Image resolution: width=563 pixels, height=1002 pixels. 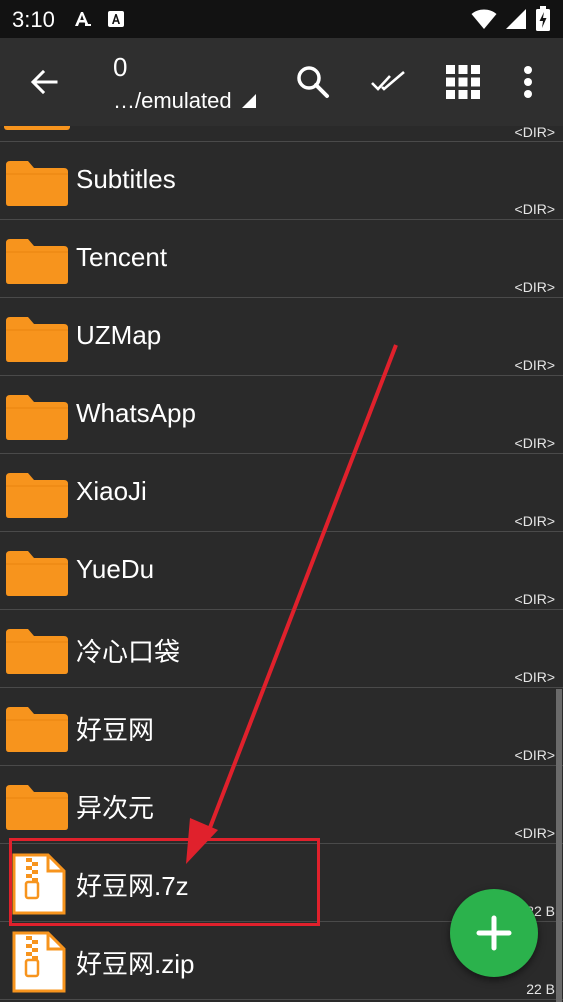 I want to click on selection-count: 0, so click(x=120, y=67).